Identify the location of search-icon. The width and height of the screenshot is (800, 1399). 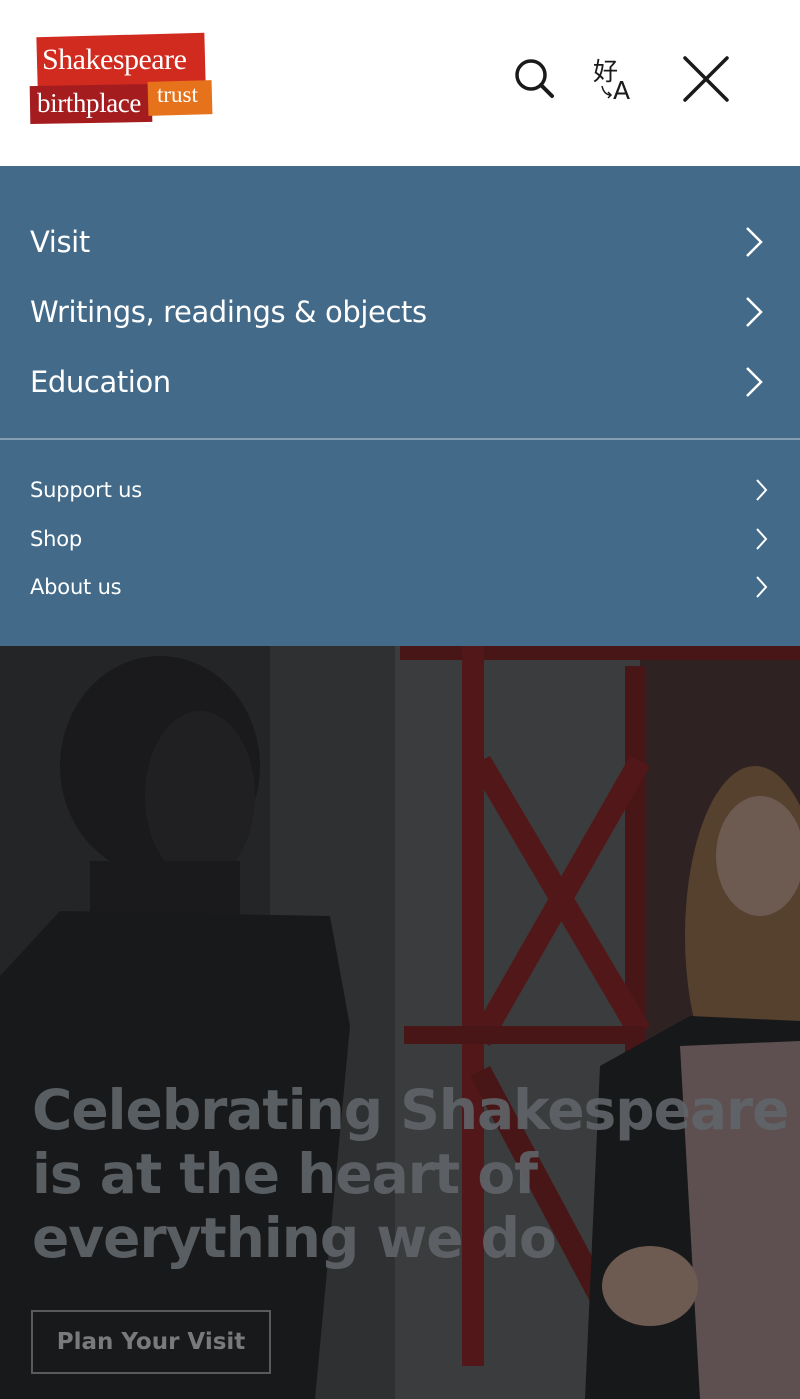
(534, 78).